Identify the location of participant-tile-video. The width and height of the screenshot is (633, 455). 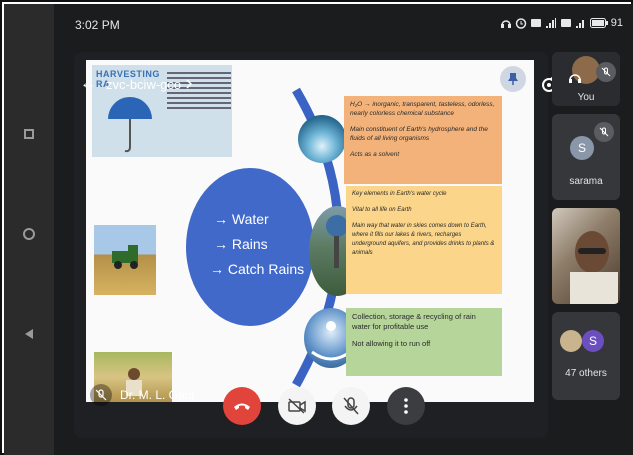
(586, 256).